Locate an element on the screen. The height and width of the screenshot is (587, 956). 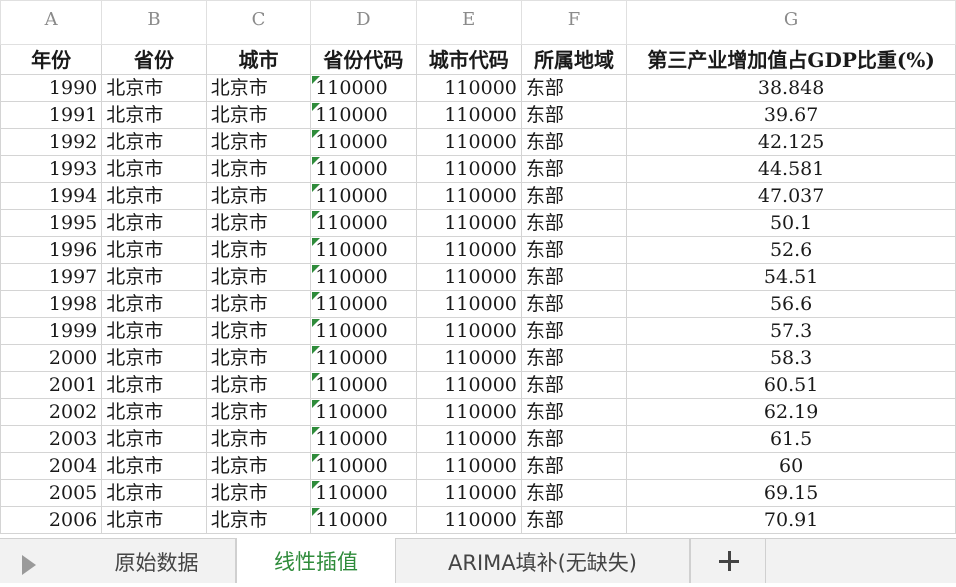
cell-tertiary-share: 50.1 is located at coordinates (791, 223).